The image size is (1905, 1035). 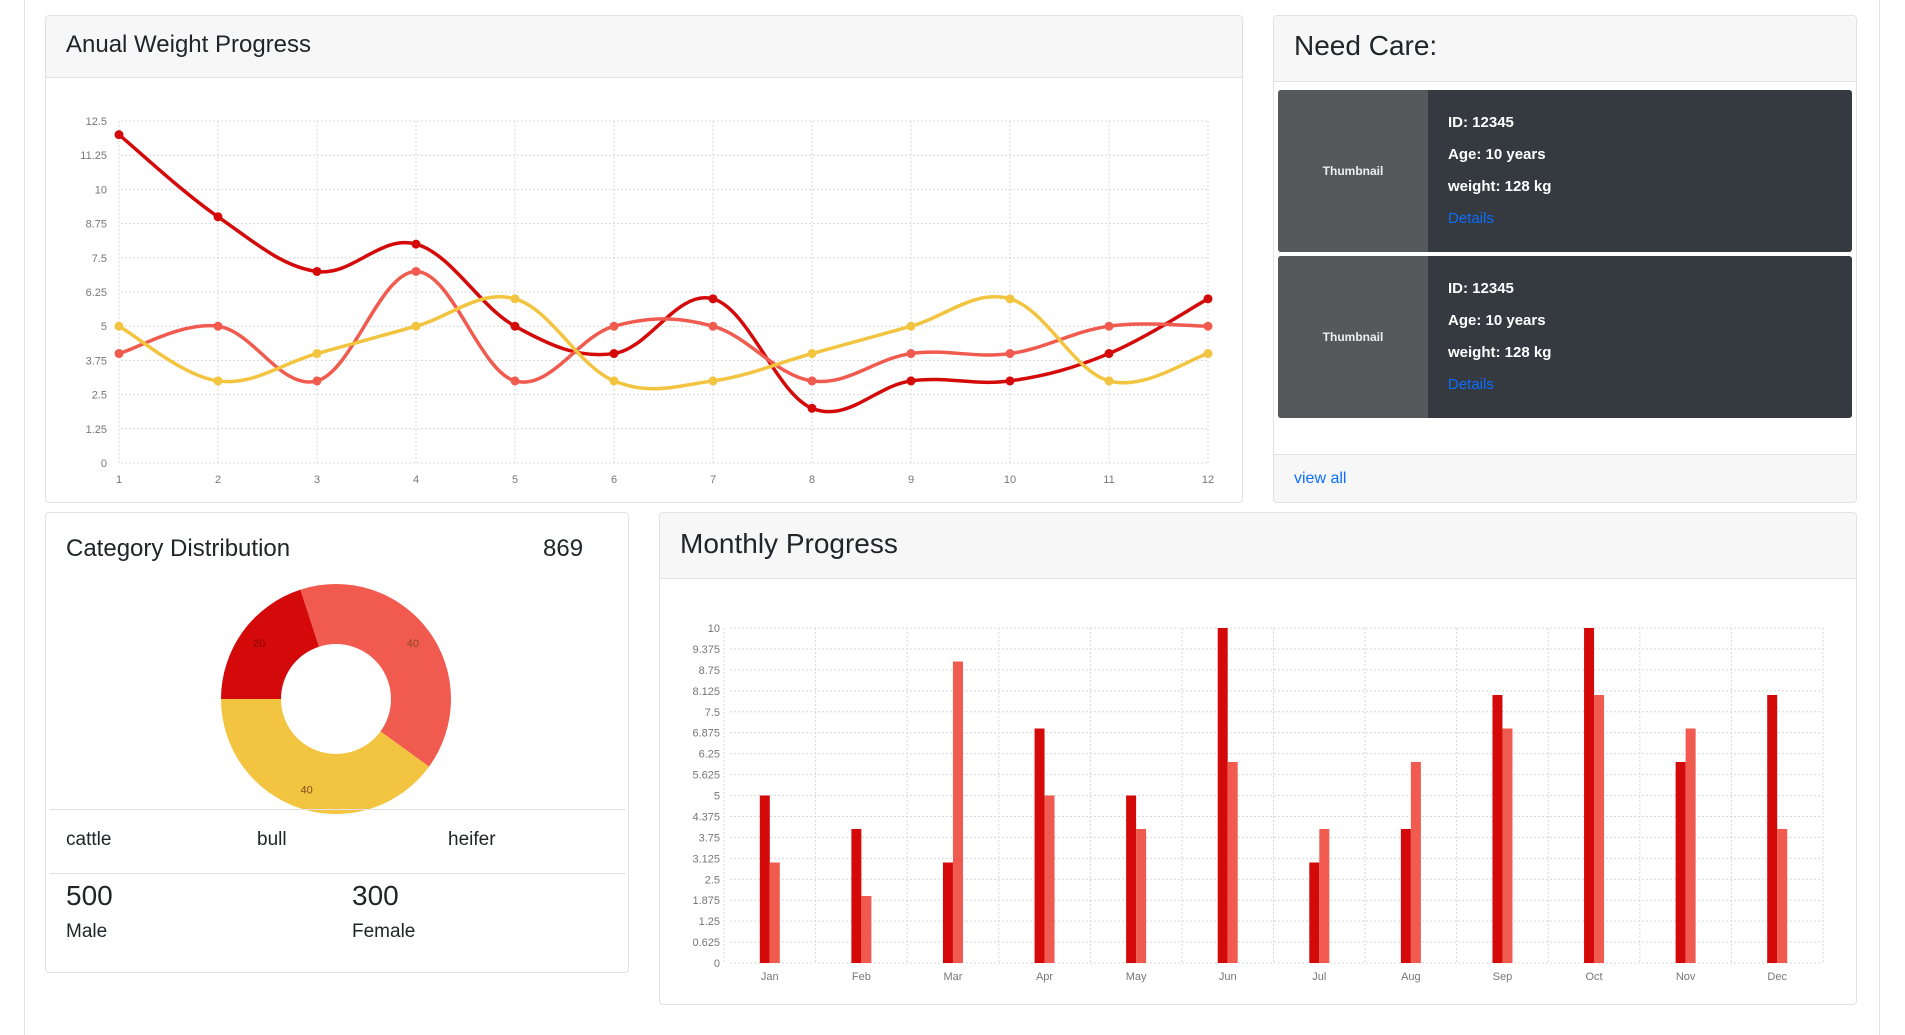 What do you see at coordinates (24, 517) in the screenshot?
I see `page-edge-left` at bounding box center [24, 517].